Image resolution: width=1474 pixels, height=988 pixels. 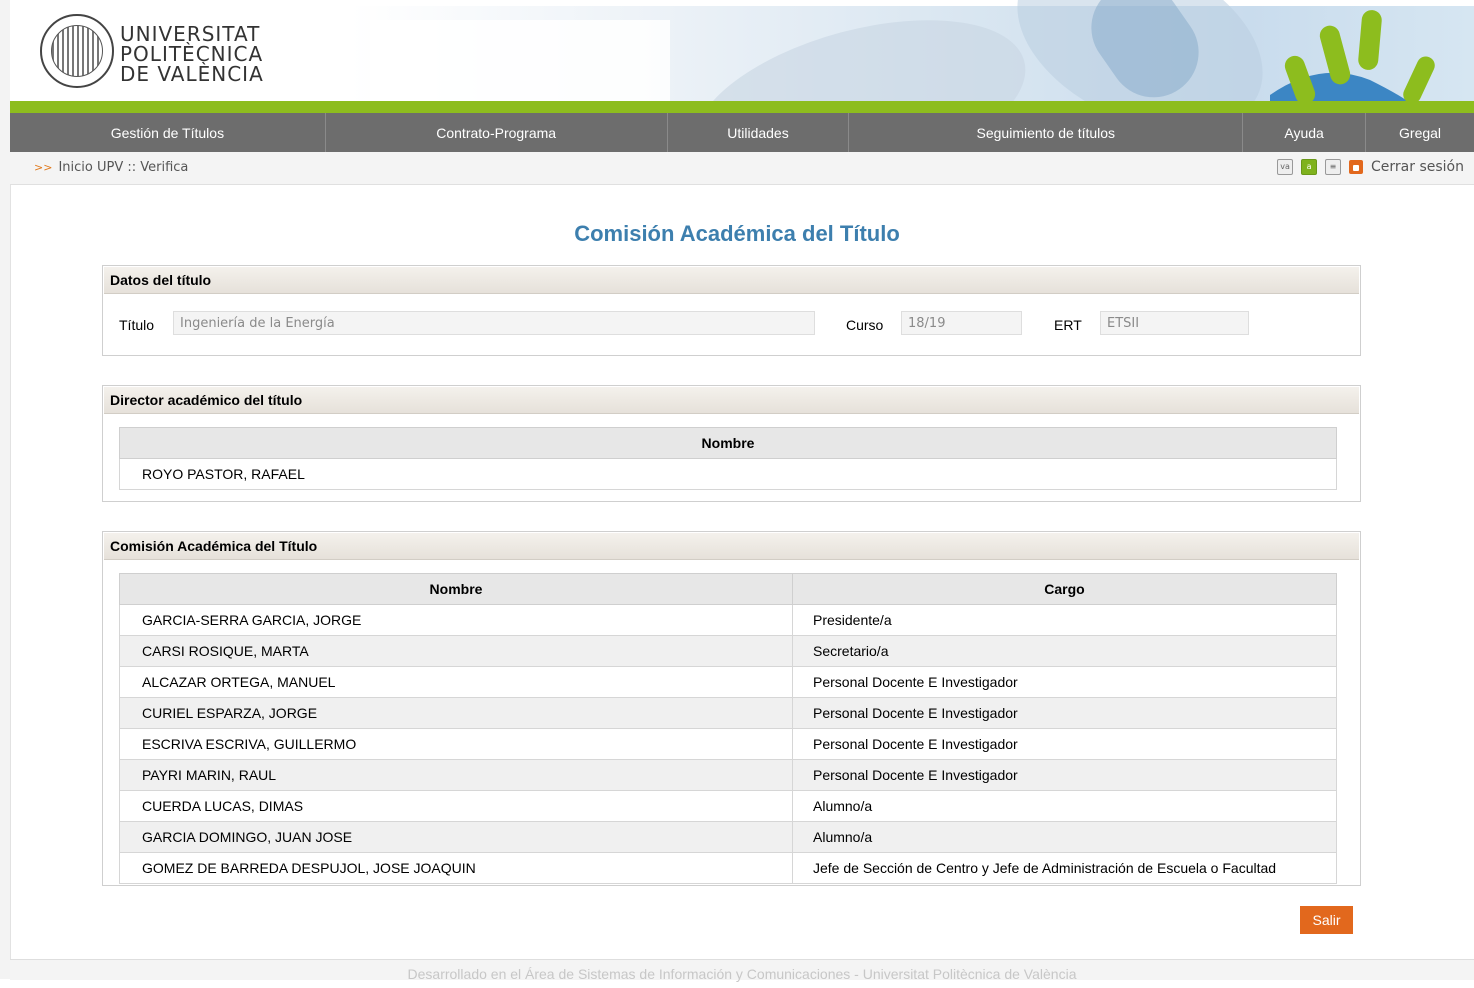 What do you see at coordinates (1370, 167) in the screenshot?
I see `toolbar: va a ≡ Cerrar sesión` at bounding box center [1370, 167].